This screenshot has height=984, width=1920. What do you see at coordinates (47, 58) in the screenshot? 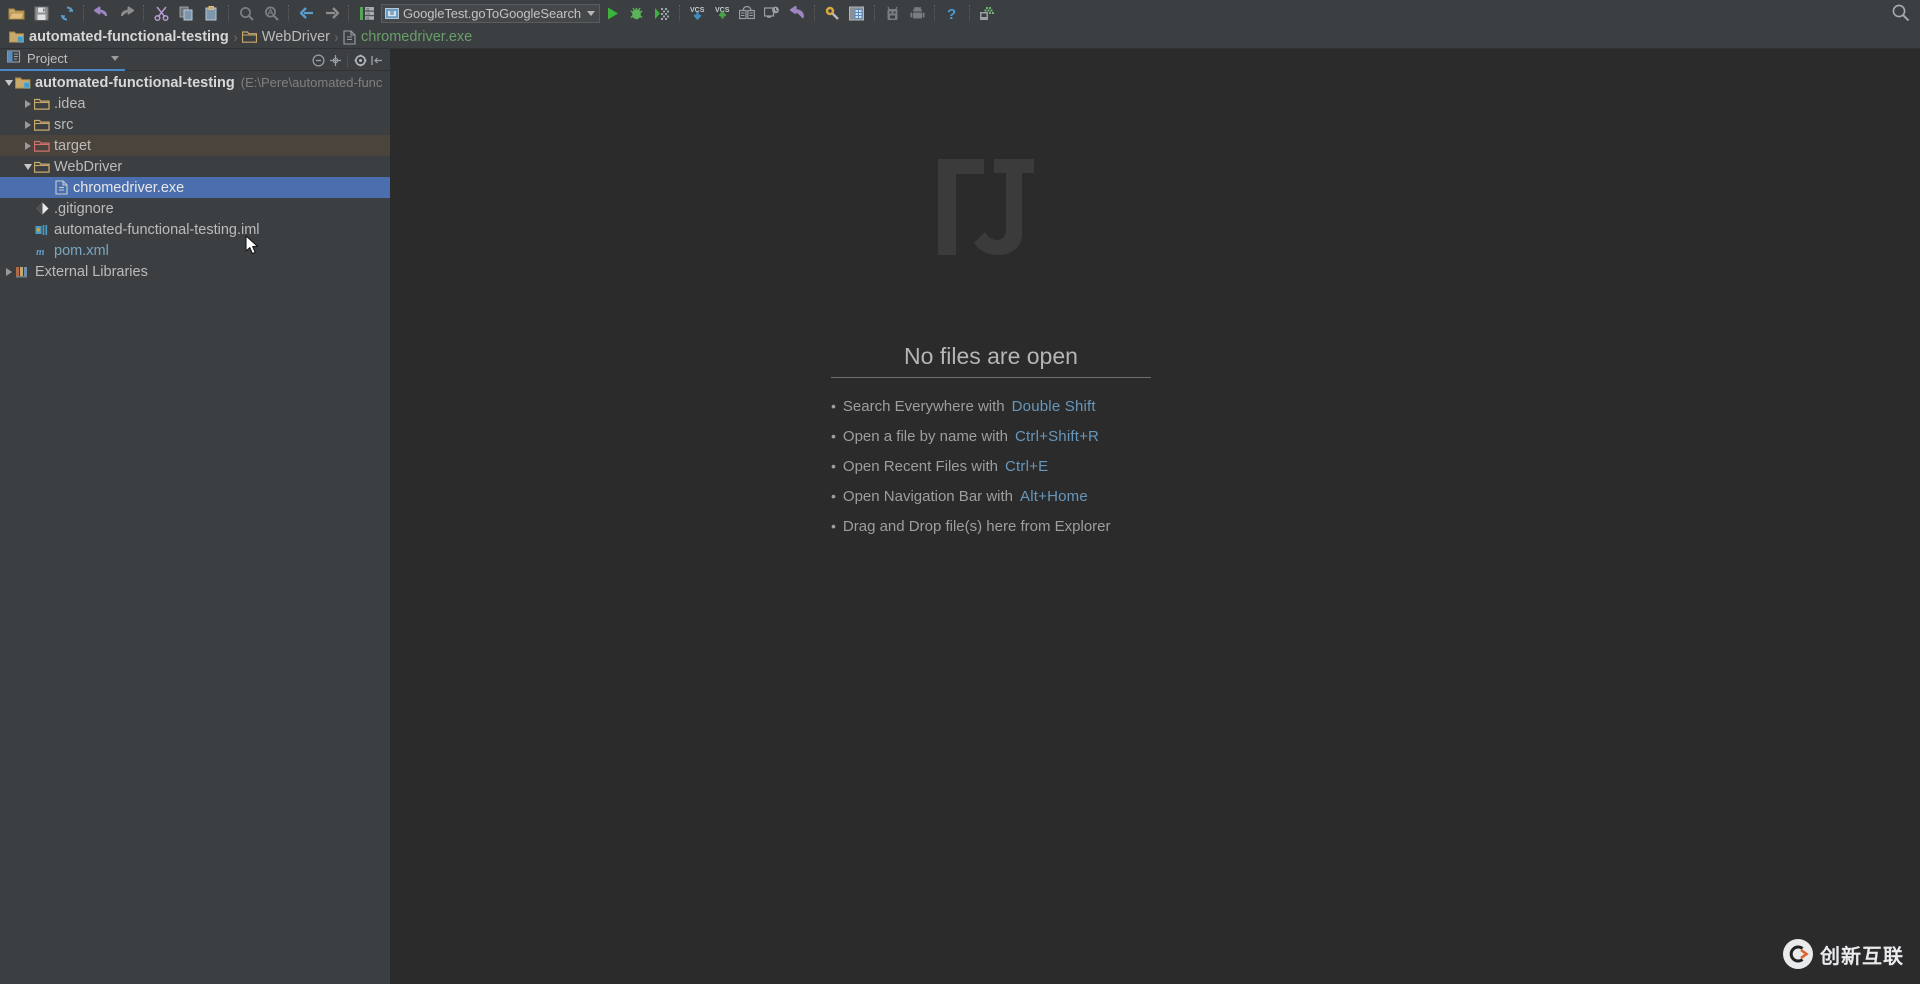
I see `project-panel-label: Project` at bounding box center [47, 58].